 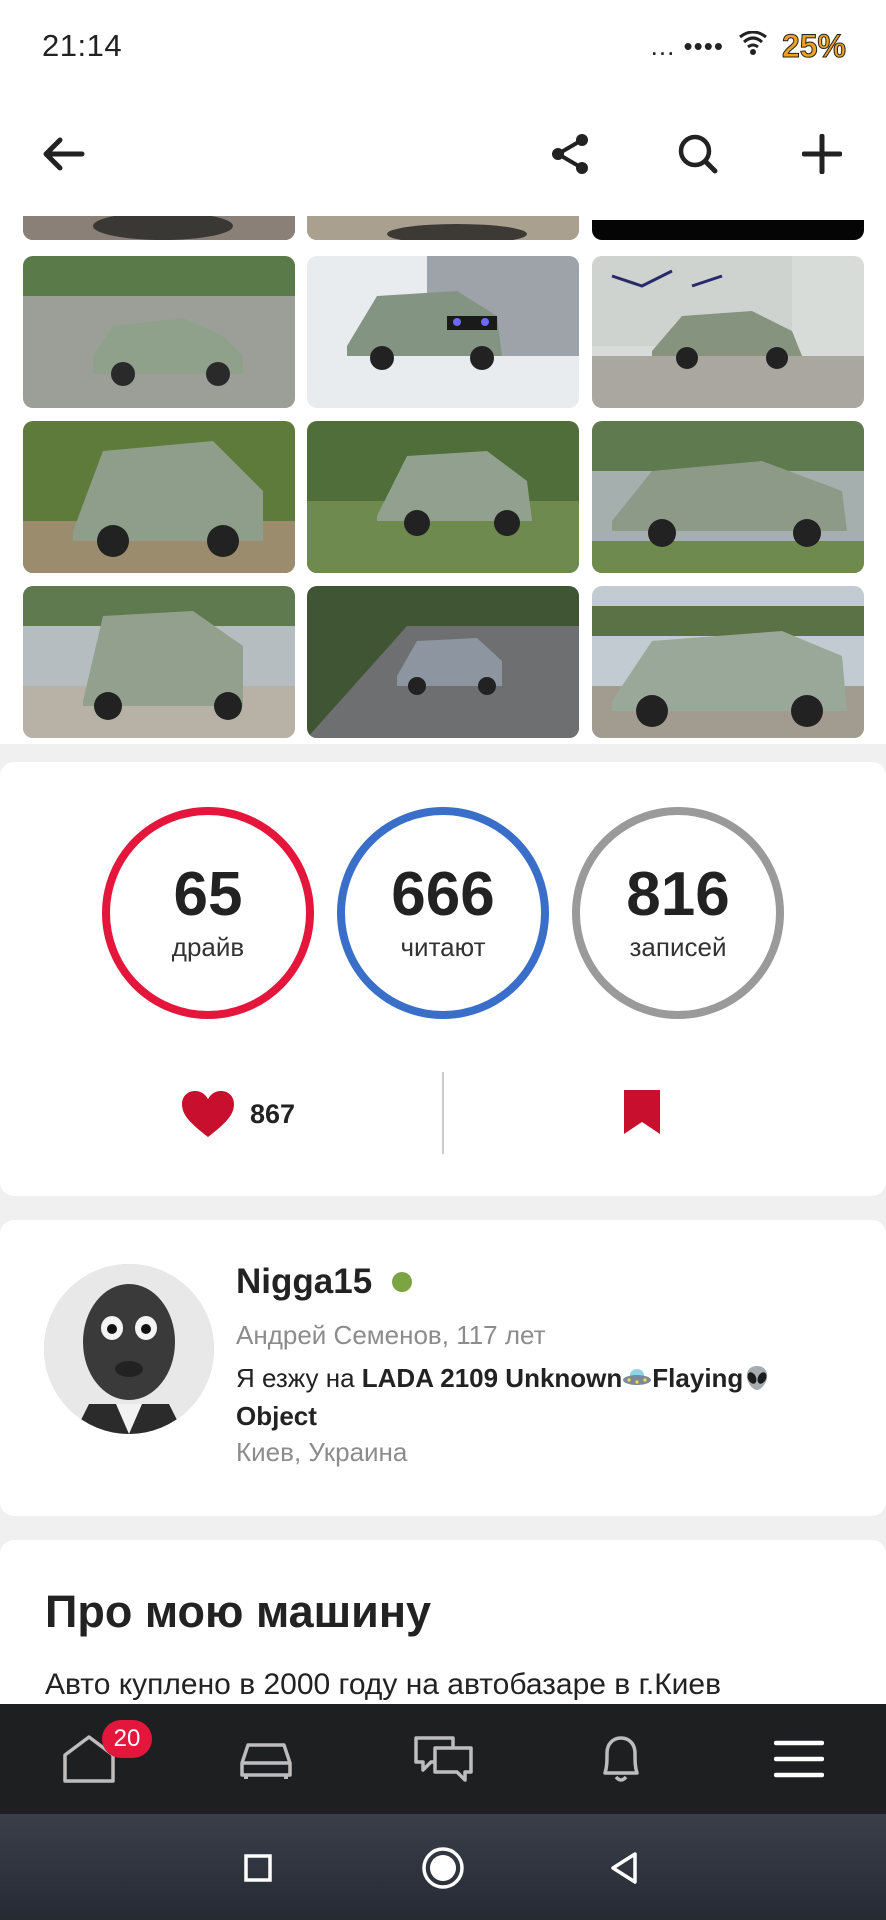 What do you see at coordinates (273, 1113) in the screenshot?
I see `likes-count: 867` at bounding box center [273, 1113].